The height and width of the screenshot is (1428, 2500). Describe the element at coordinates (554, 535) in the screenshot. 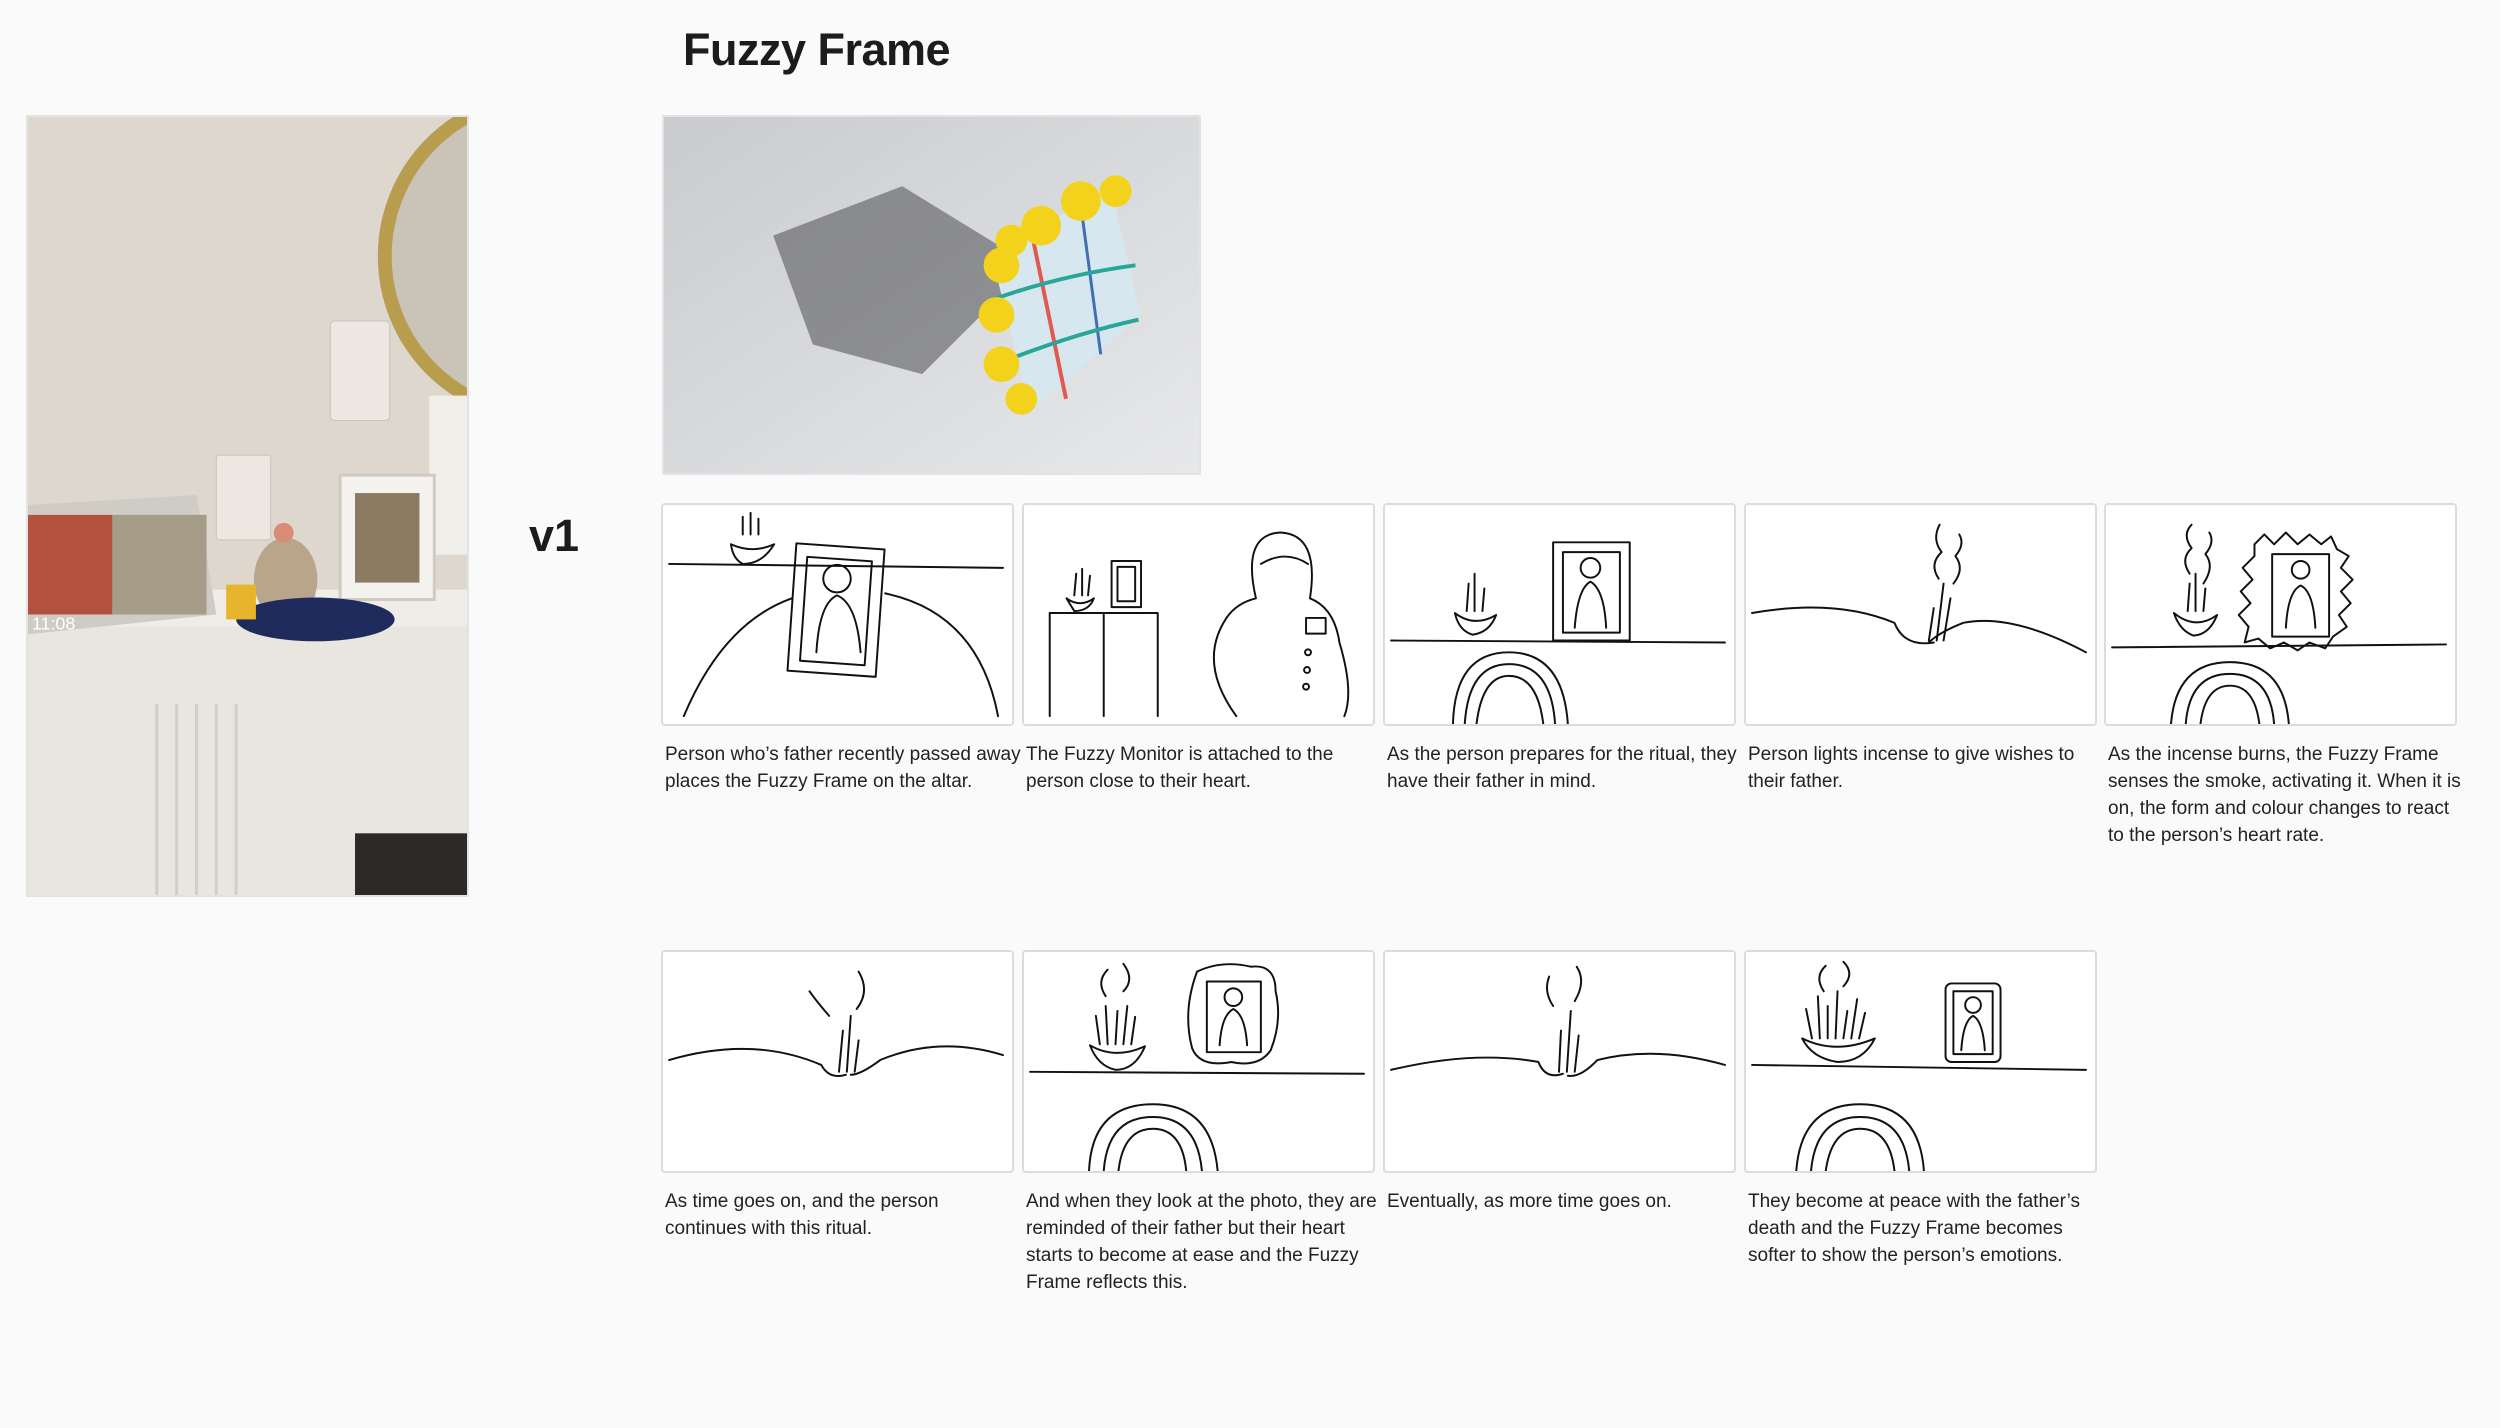

I see `version-label: v1` at that location.